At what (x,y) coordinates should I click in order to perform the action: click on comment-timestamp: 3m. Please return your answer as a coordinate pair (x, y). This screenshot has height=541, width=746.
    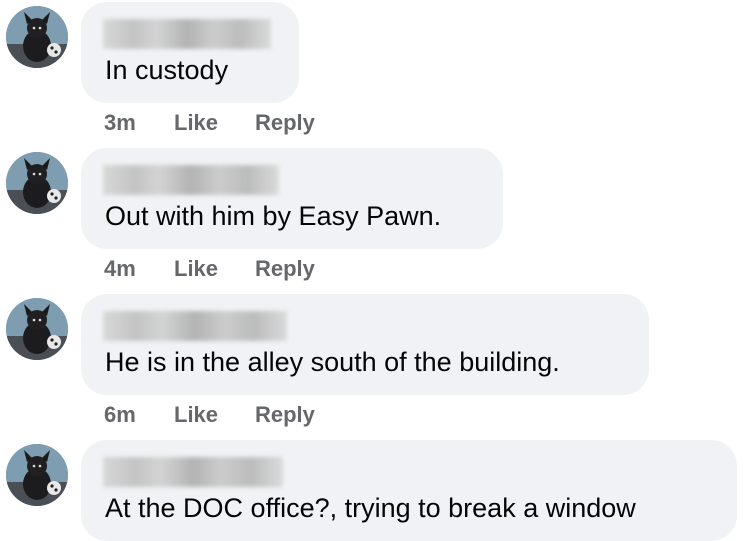
    Looking at the image, I should click on (120, 122).